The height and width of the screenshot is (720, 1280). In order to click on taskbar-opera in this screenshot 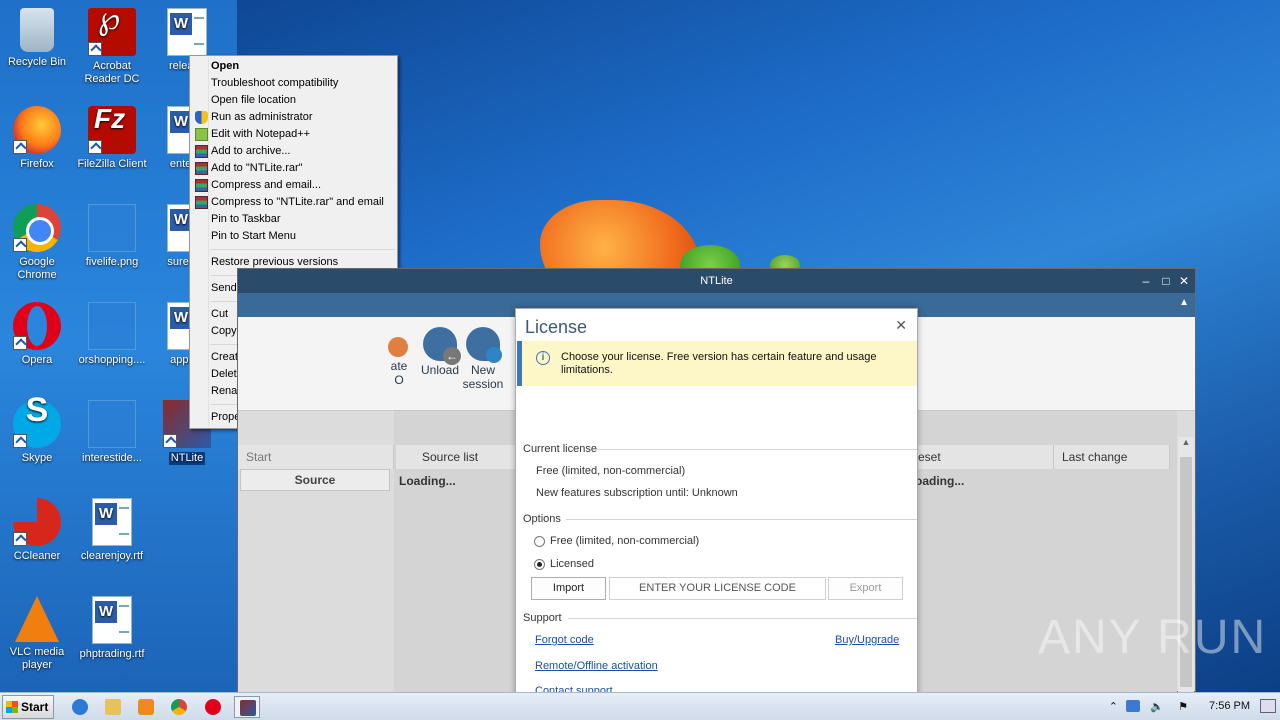, I will do `click(213, 707)`.